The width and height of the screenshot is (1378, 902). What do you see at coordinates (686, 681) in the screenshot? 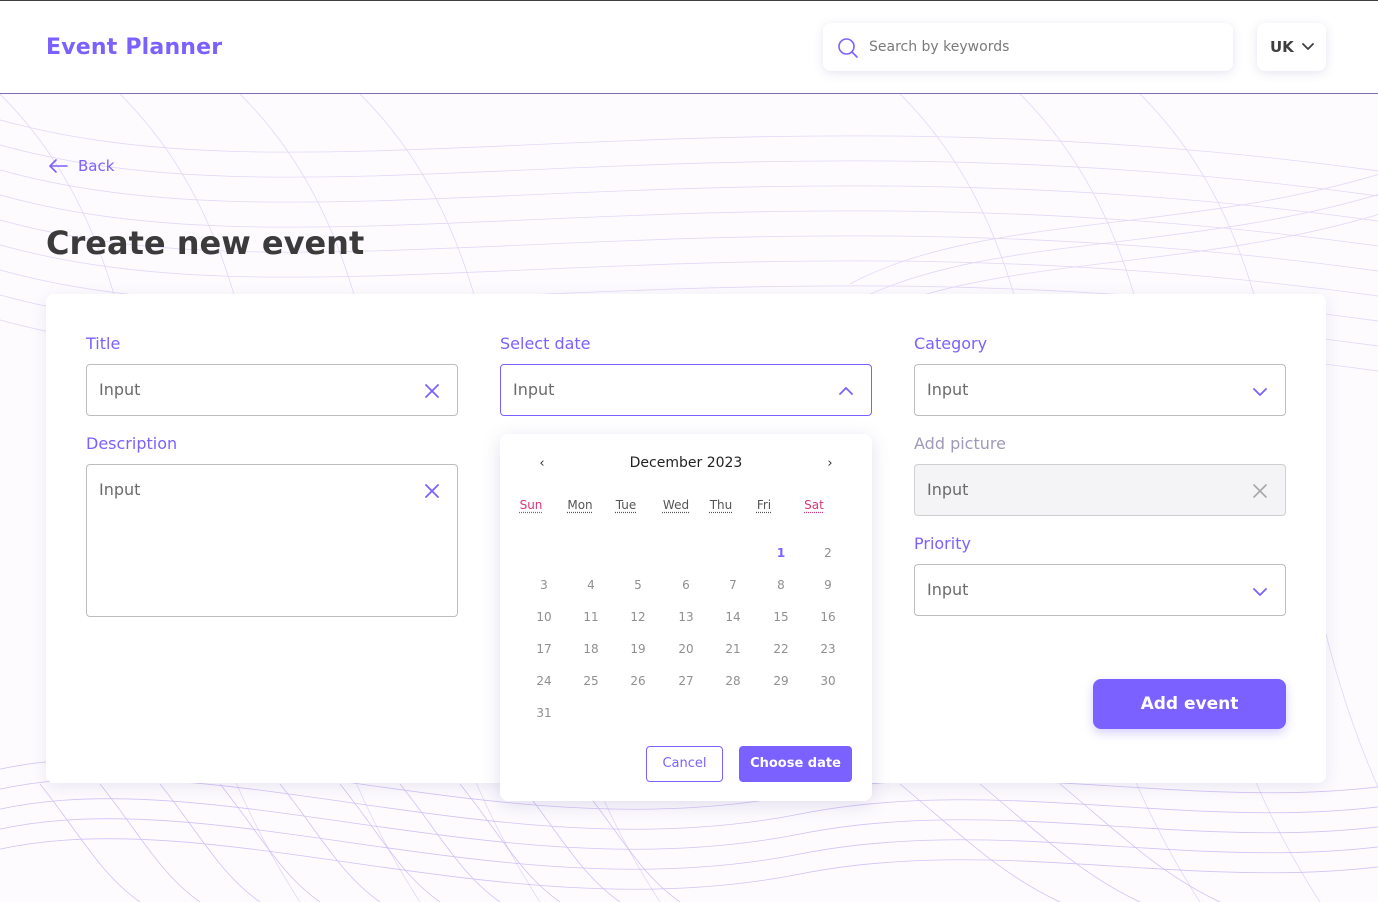
I see `calendar-day-27: 27` at bounding box center [686, 681].